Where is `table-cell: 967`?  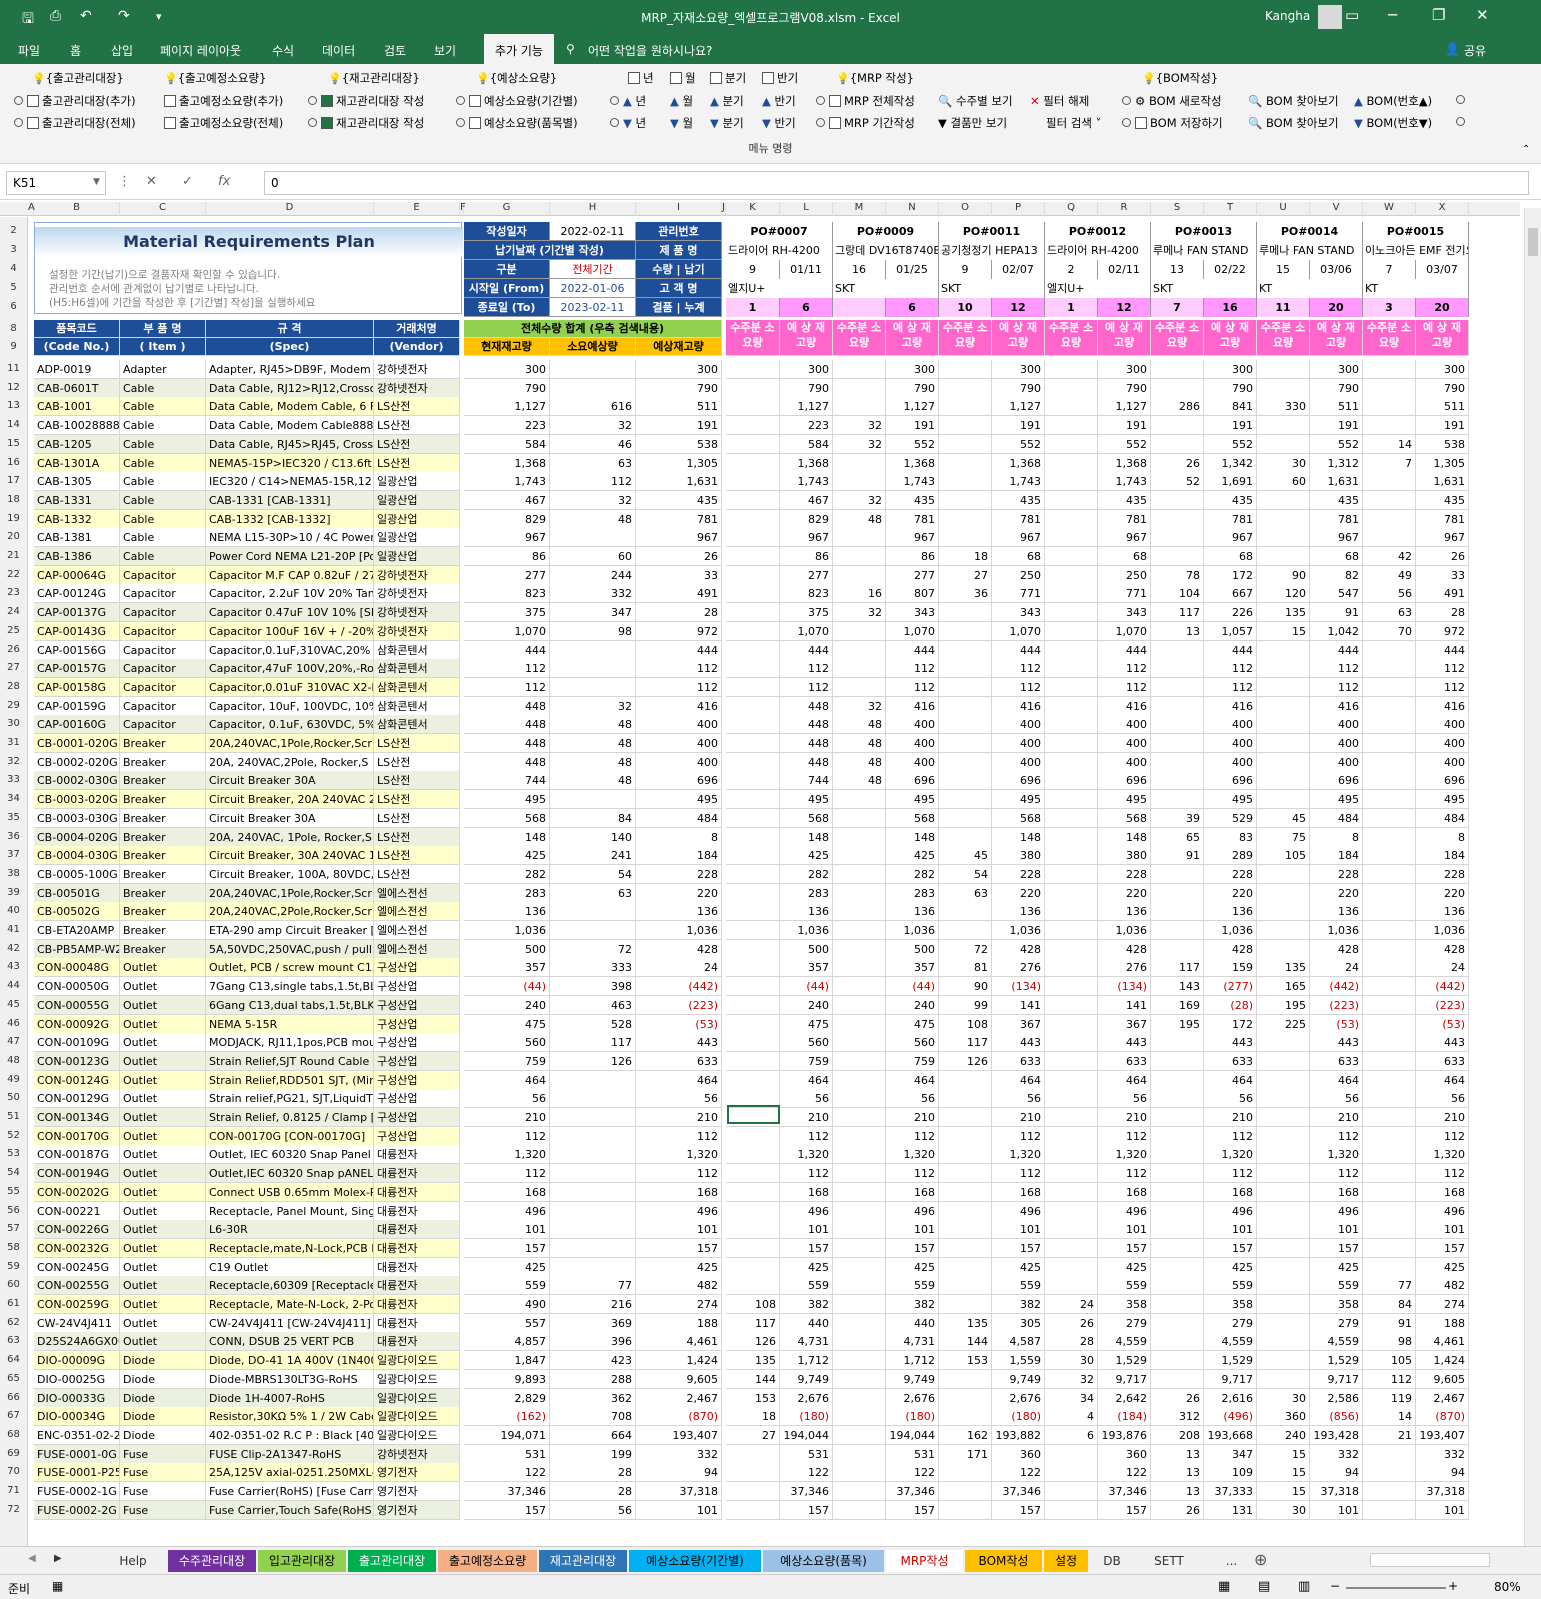
table-cell: 967 is located at coordinates (1124, 538).